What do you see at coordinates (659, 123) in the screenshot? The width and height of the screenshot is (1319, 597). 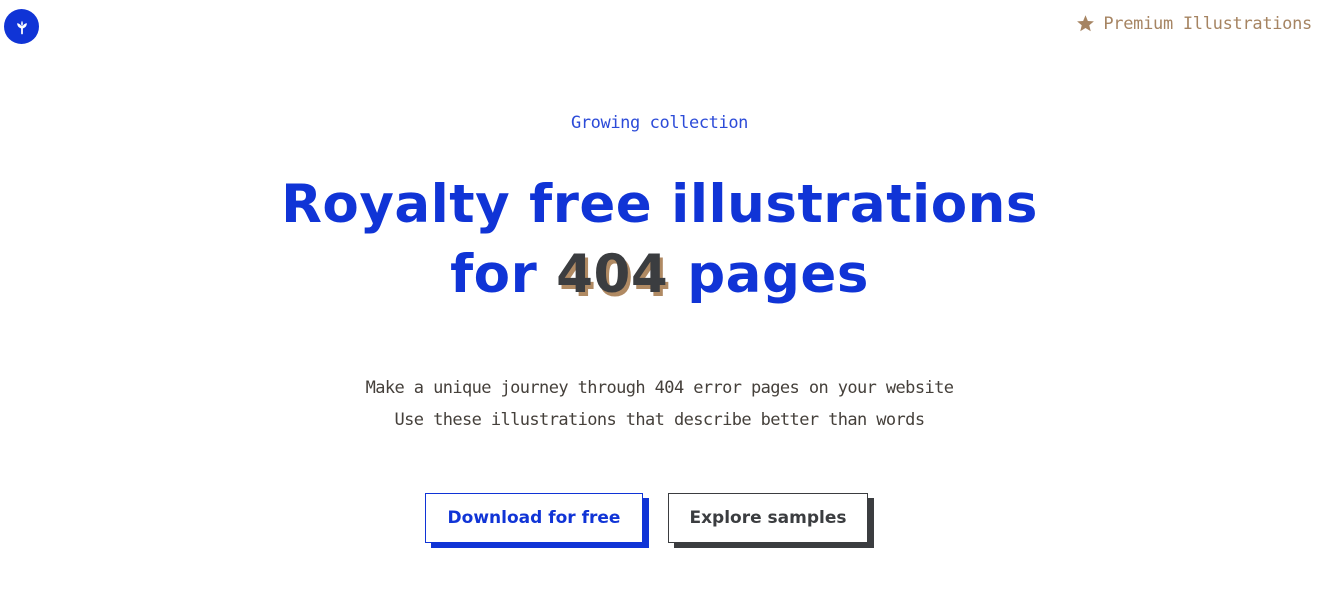 I see `eyebrow-text: Growing collection` at bounding box center [659, 123].